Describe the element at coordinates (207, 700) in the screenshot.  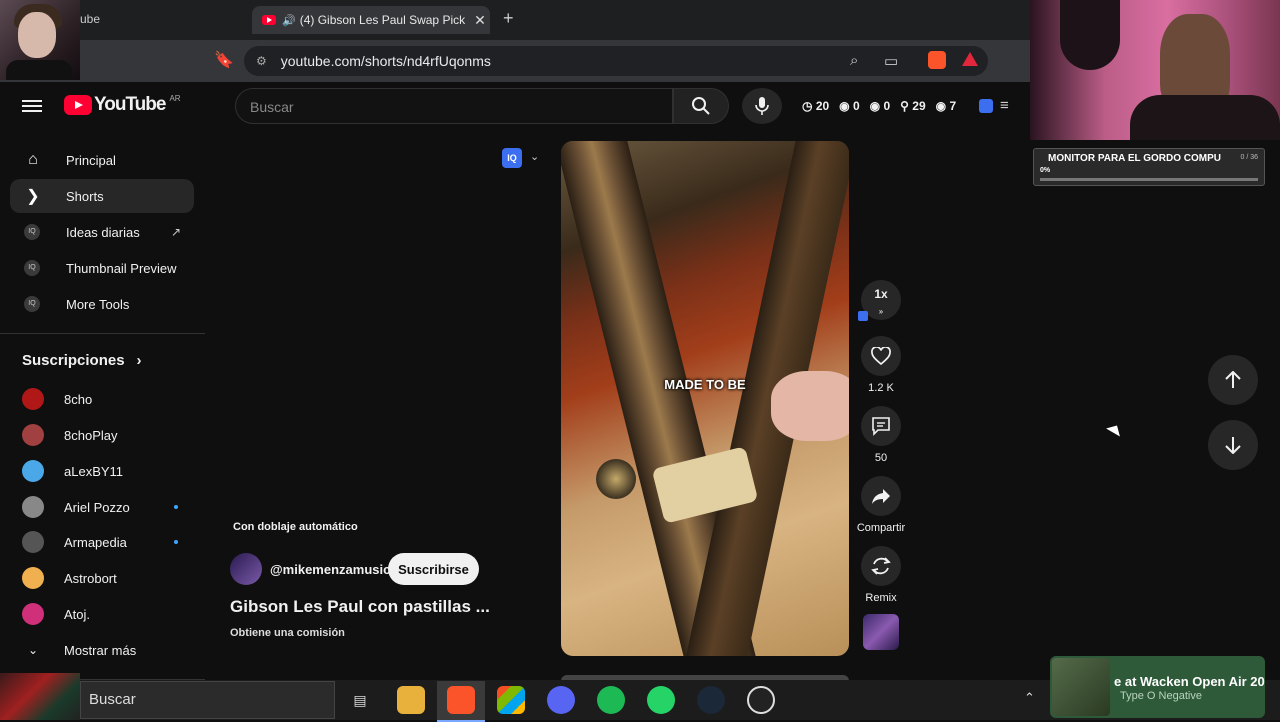
I see `taskbar-search-input: Buscar` at that location.